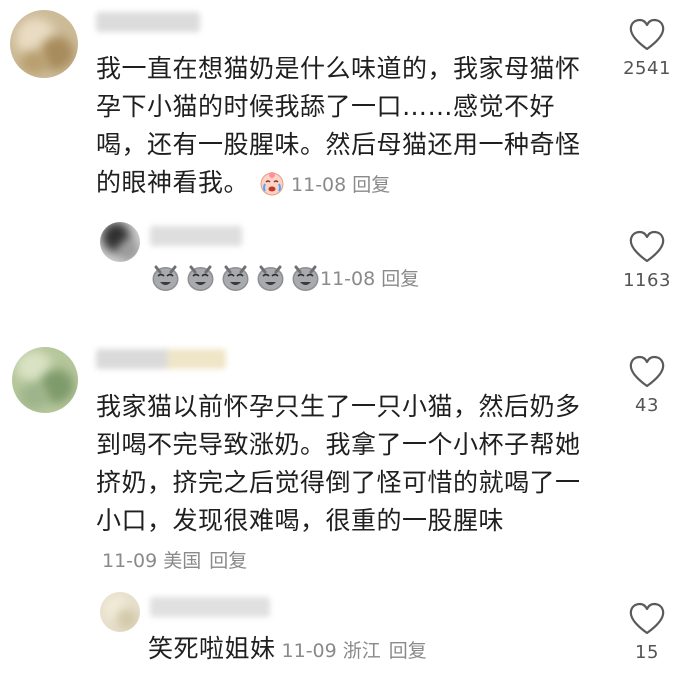 This screenshot has width=690, height=687. I want to click on reply-meta: 11-08 回复, so click(366, 277).